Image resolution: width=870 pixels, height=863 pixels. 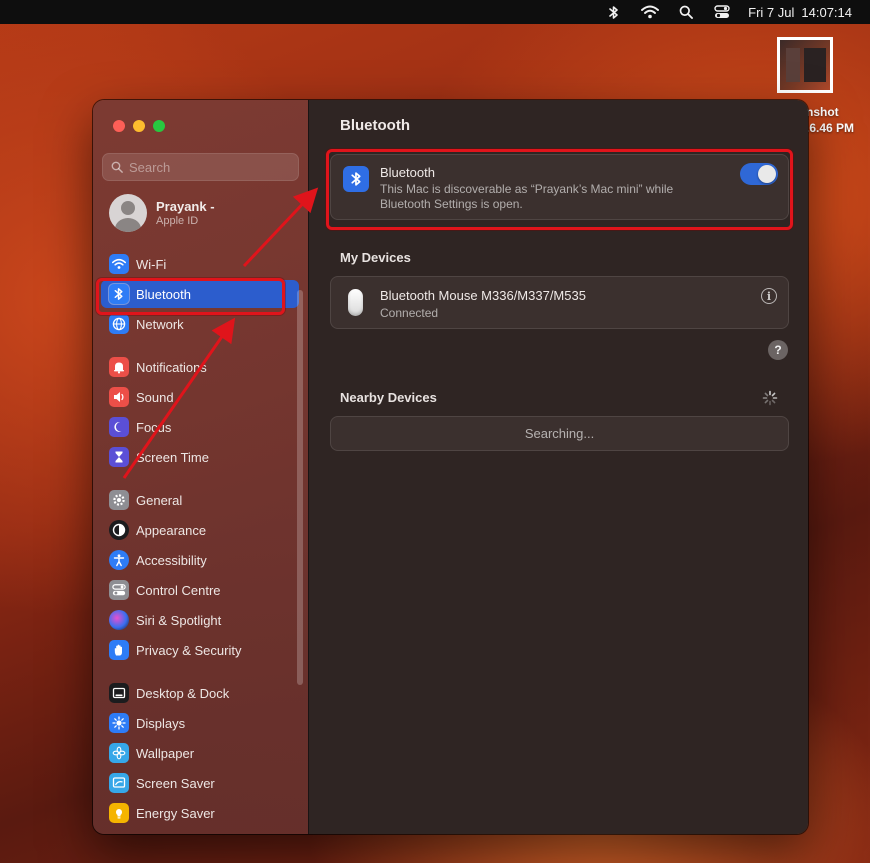 What do you see at coordinates (119, 530) in the screenshot?
I see `appearance-icon` at bounding box center [119, 530].